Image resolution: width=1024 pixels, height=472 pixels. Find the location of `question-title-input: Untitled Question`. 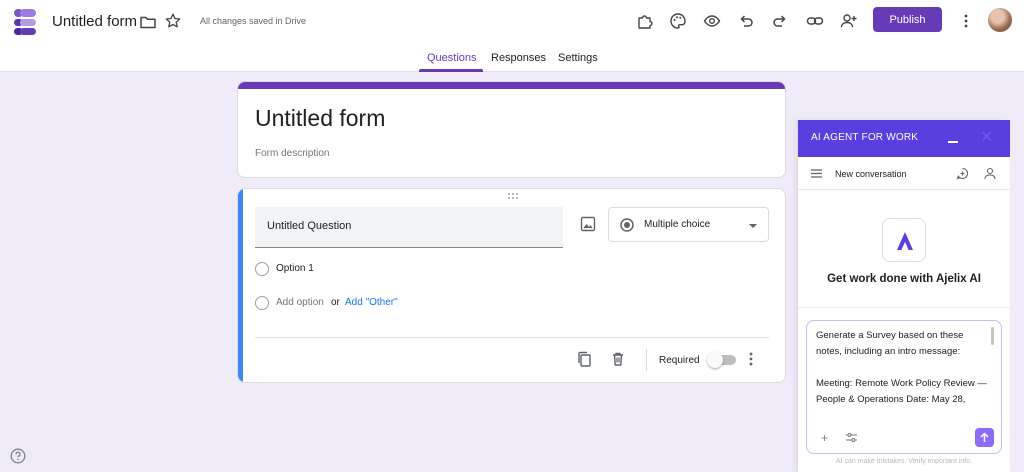

question-title-input: Untitled Question is located at coordinates (409, 227).